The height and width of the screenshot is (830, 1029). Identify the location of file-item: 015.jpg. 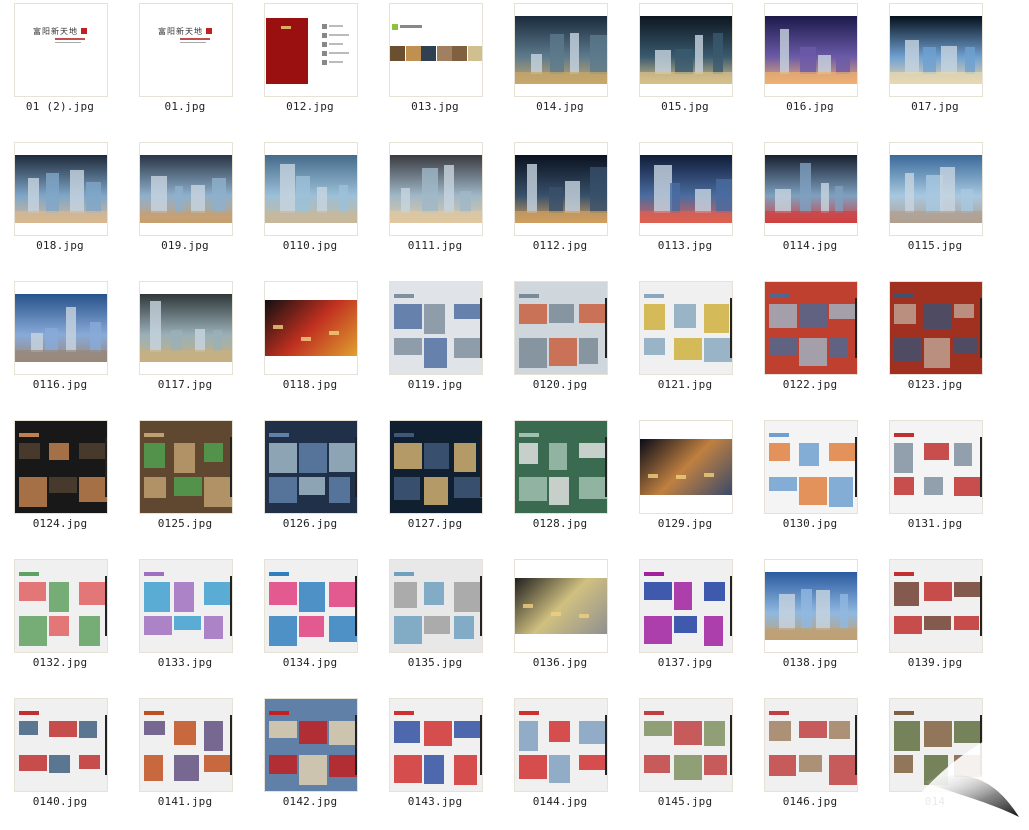
(685, 67).